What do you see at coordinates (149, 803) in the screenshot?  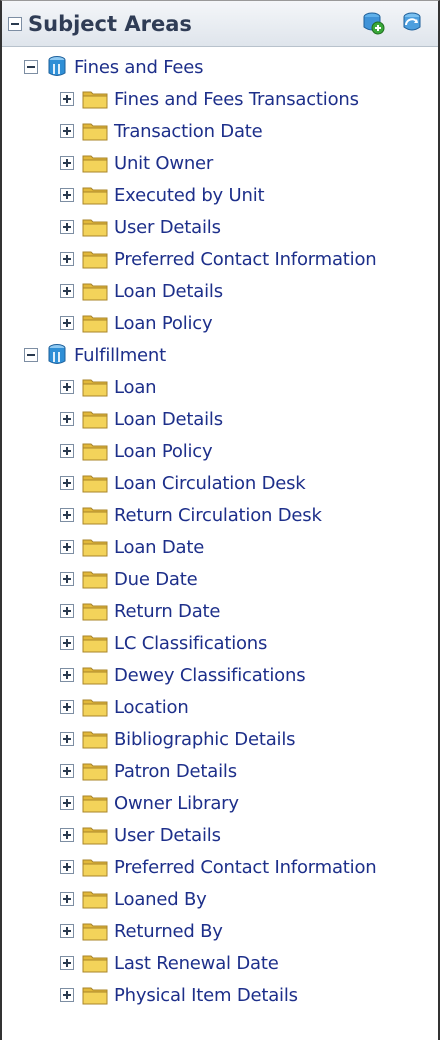 I see `tree-node-folder: Owner Library` at bounding box center [149, 803].